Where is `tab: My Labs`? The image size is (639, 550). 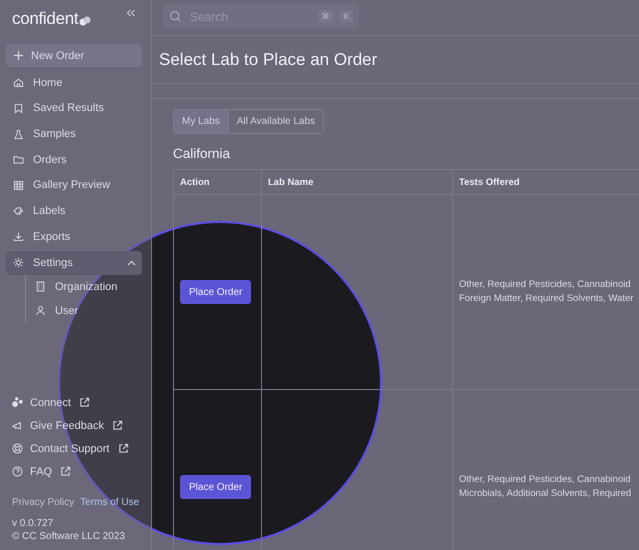 tab: My Labs is located at coordinates (201, 121).